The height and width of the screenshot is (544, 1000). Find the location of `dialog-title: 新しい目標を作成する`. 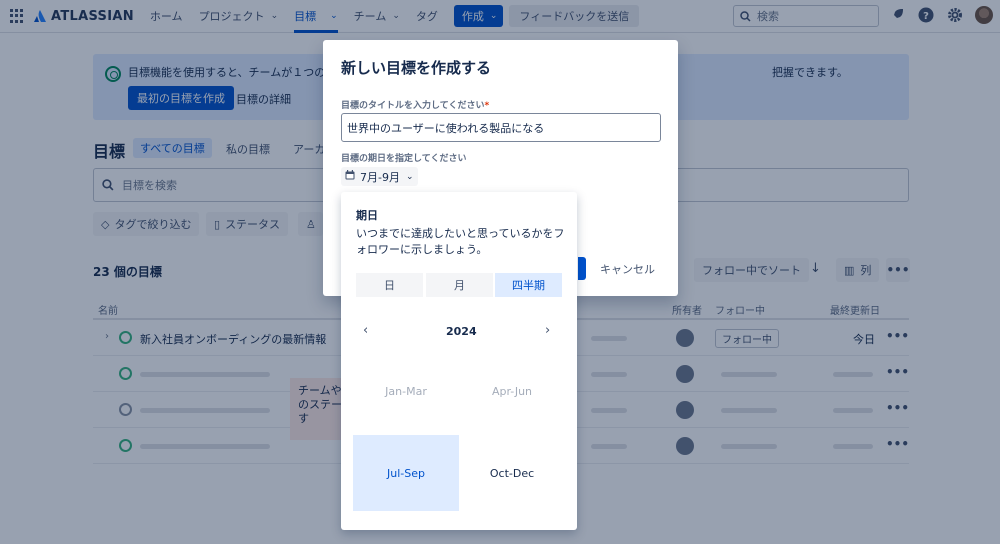

dialog-title: 新しい目標を作成する is located at coordinates (416, 68).